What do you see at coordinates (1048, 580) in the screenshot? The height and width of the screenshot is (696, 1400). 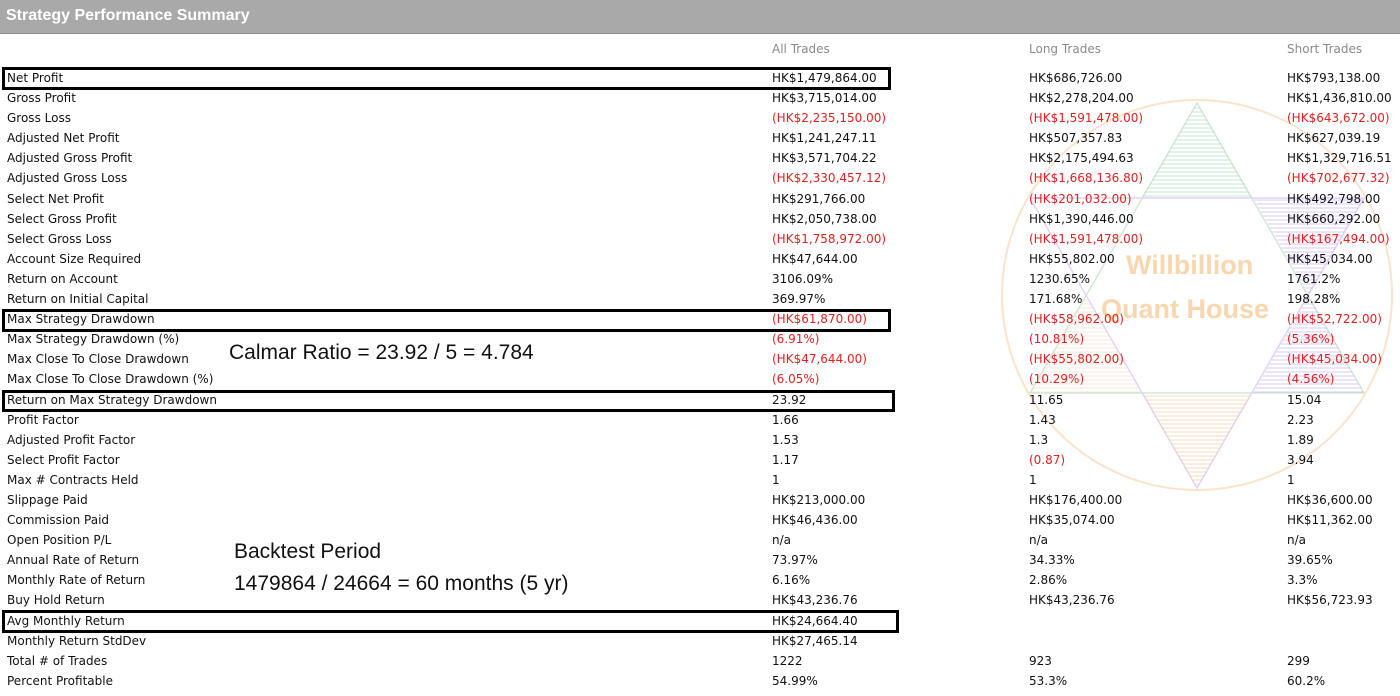 I see `long-trades-value: 2.86%` at bounding box center [1048, 580].